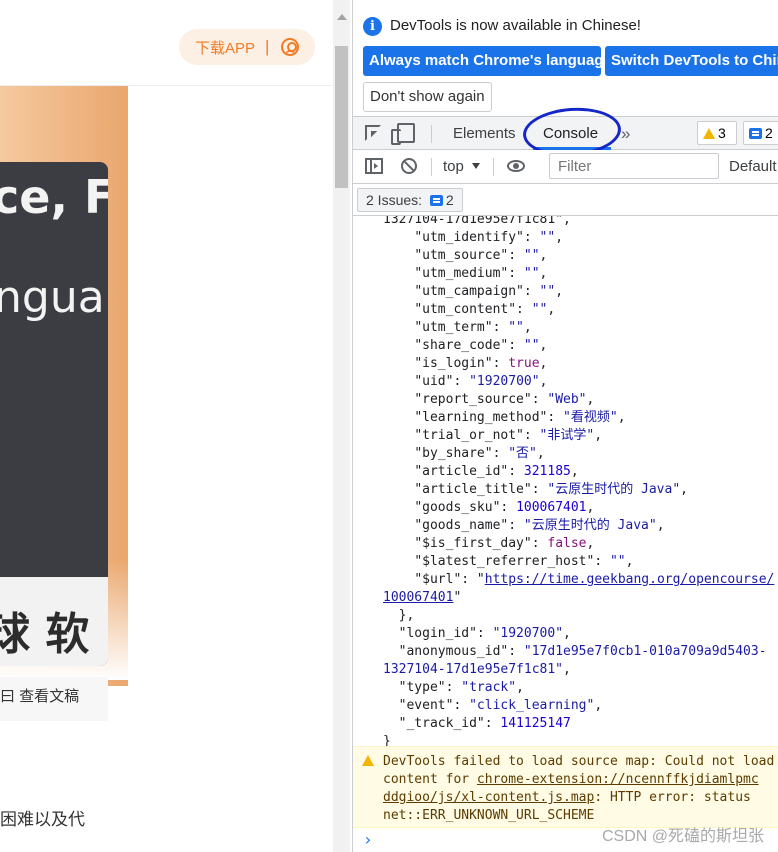 This screenshot has width=778, height=852. I want to click on console-log-line: "utm_medium": "",, so click(465, 274).